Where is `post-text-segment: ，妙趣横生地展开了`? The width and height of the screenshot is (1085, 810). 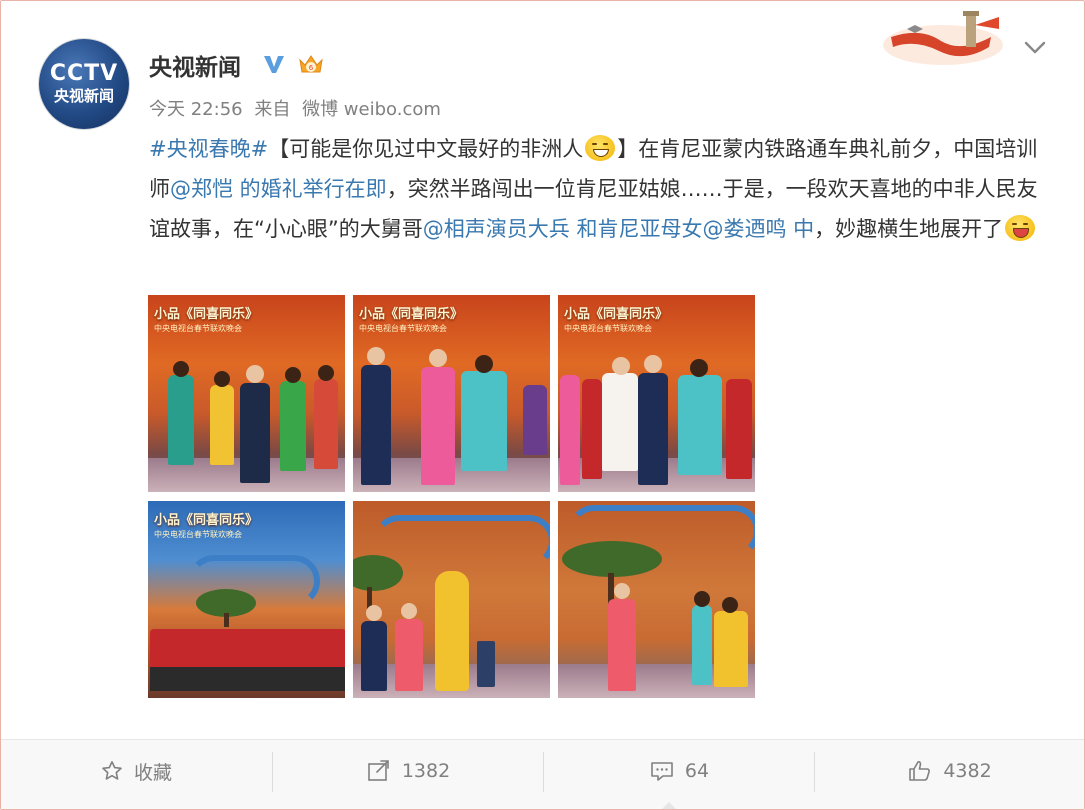 post-text-segment: ，妙趣横生地展开了 is located at coordinates (909, 229).